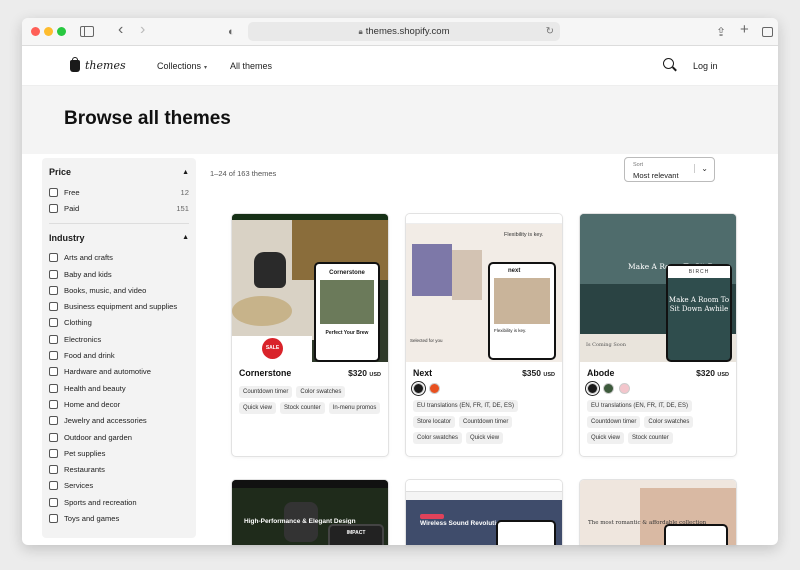  Describe the element at coordinates (206, 68) in the screenshot. I see `chevron-down-icon: ▾` at that location.